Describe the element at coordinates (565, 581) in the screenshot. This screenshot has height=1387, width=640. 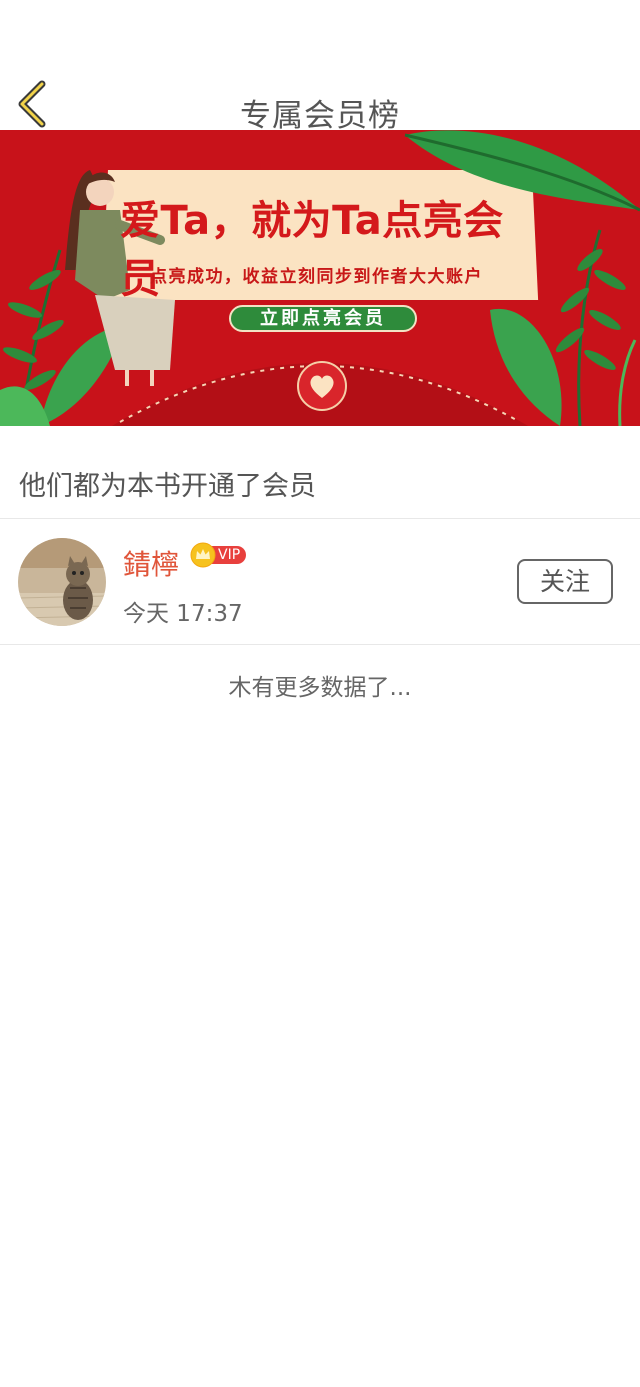
I see `follow-button: 关注` at that location.